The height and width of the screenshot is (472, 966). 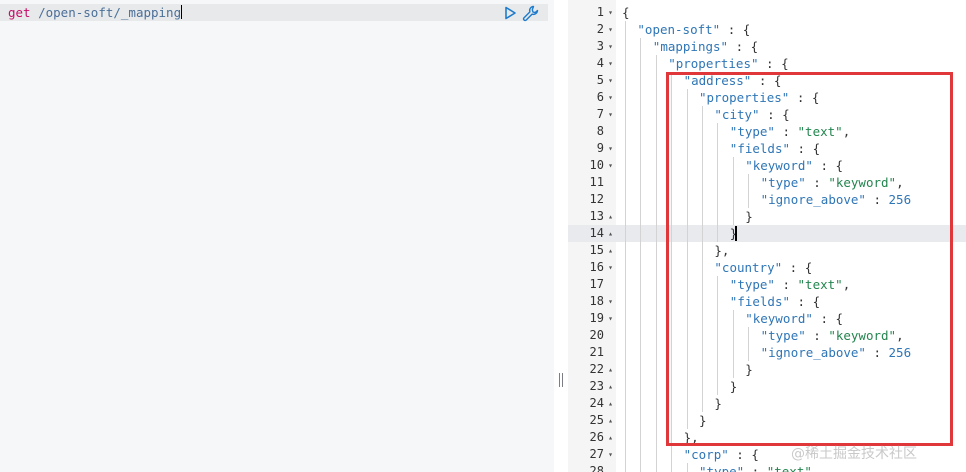 What do you see at coordinates (596, 267) in the screenshot?
I see `line-number: 16` at bounding box center [596, 267].